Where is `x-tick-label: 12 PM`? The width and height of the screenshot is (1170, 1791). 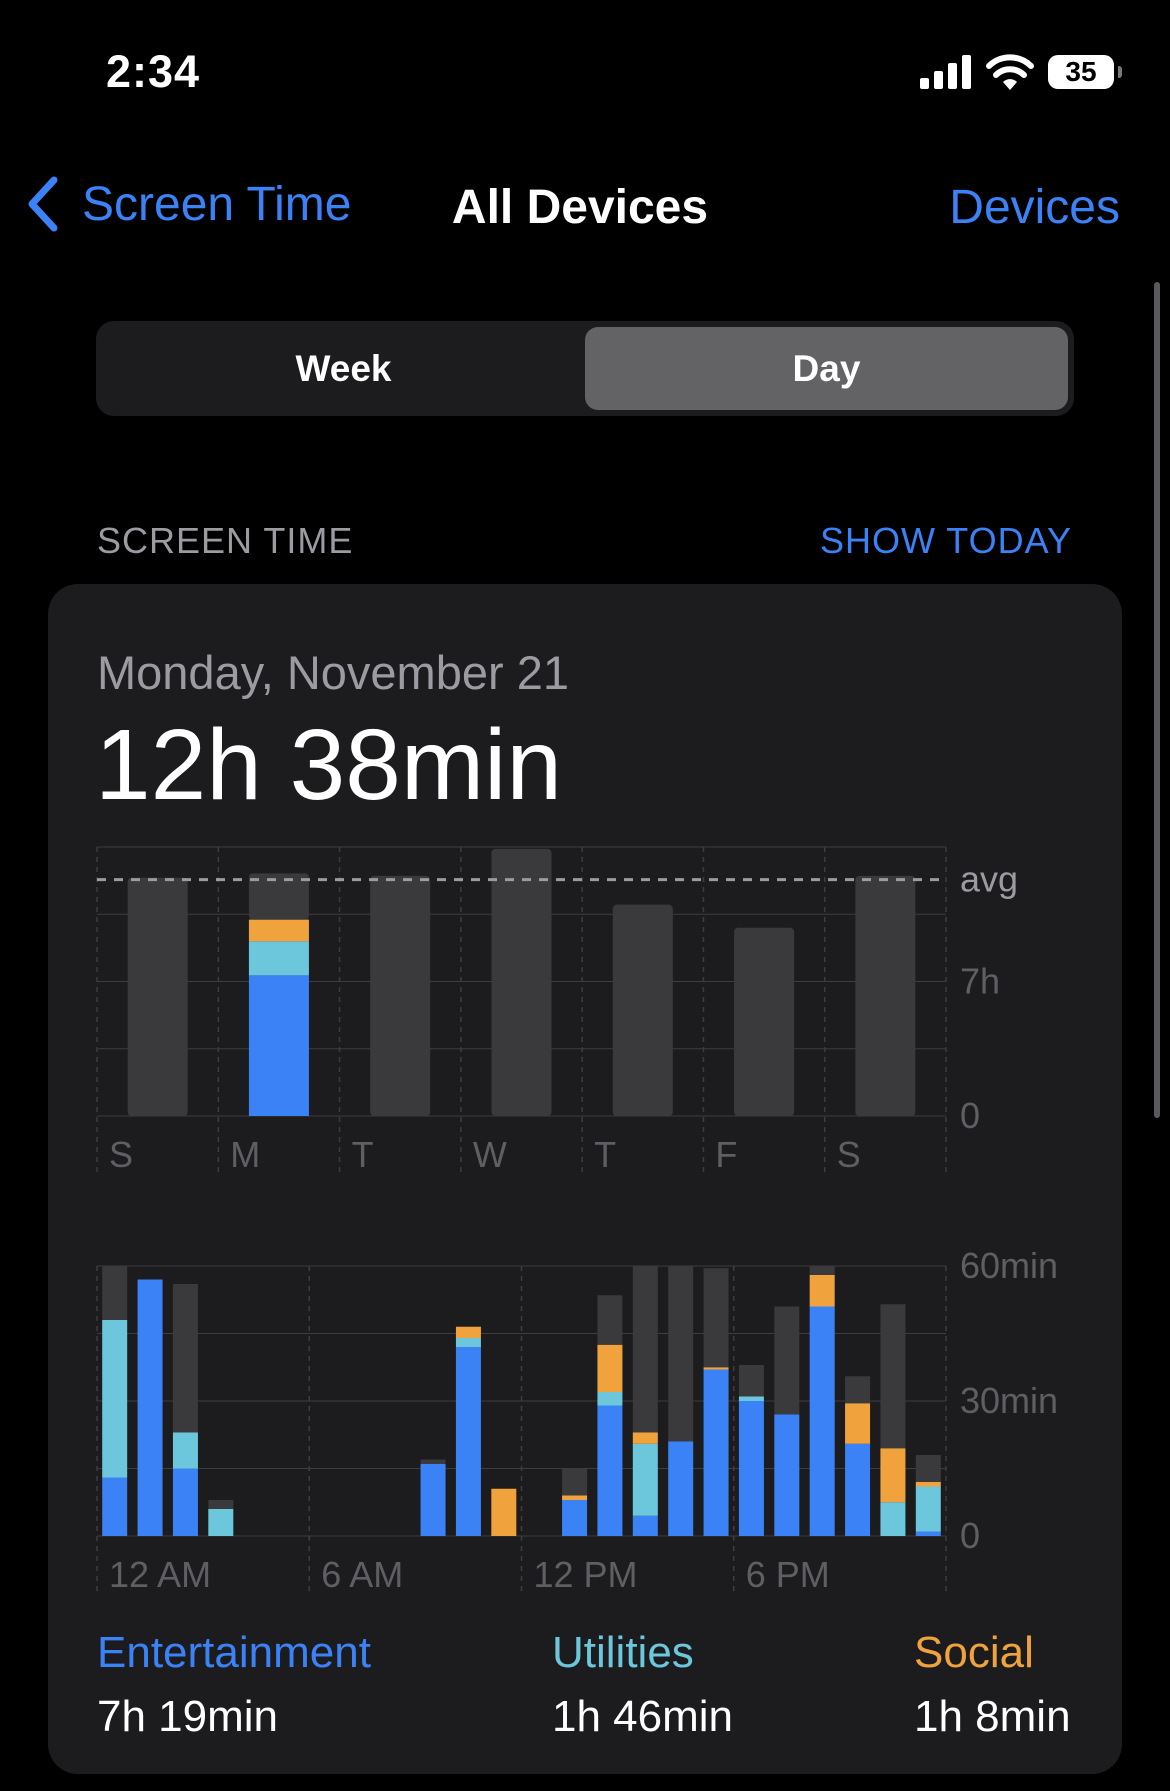 x-tick-label: 12 PM is located at coordinates (586, 1574).